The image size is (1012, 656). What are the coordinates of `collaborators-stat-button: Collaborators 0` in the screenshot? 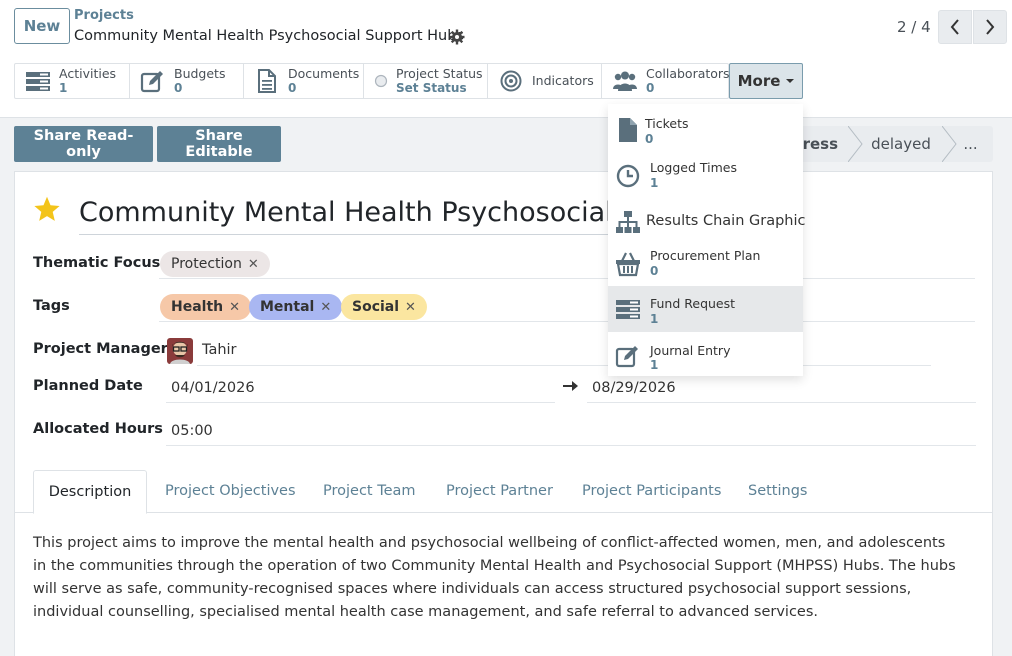 It's located at (666, 81).